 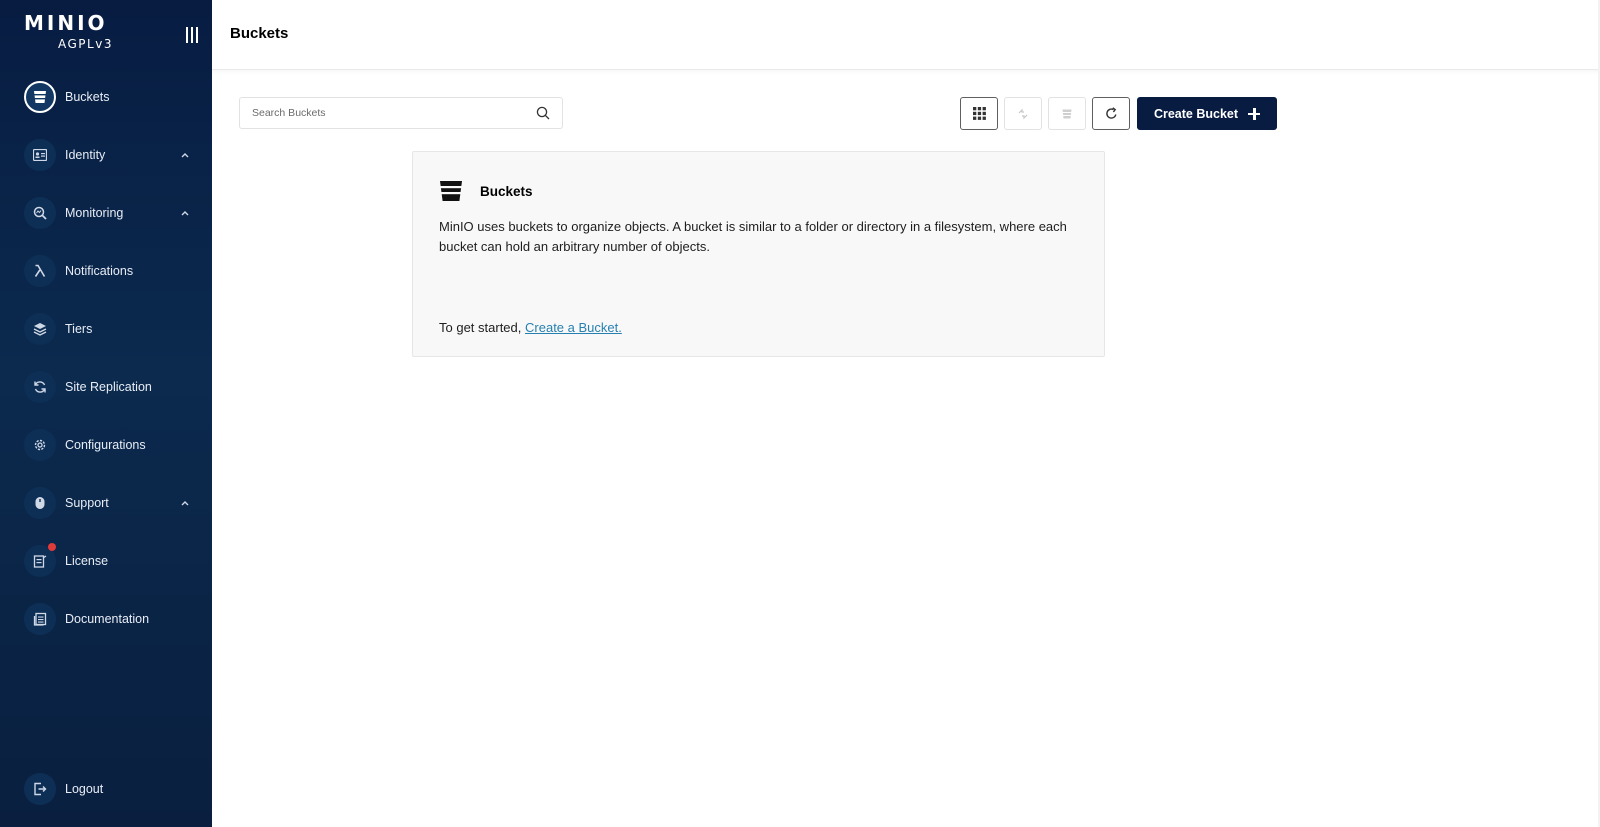 What do you see at coordinates (40, 503) in the screenshot?
I see `support-mouse-icon` at bounding box center [40, 503].